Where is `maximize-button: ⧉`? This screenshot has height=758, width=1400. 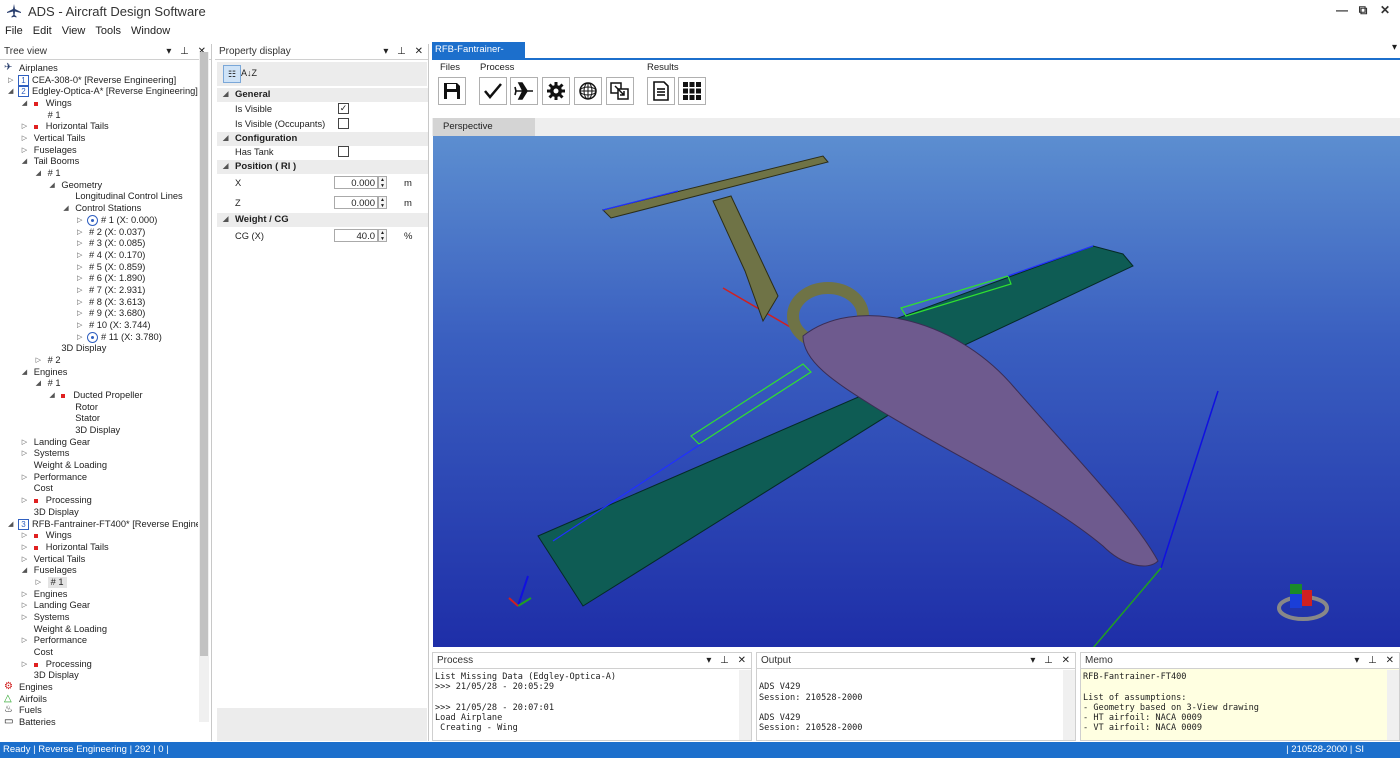 maximize-button: ⧉ is located at coordinates (1363, 11).